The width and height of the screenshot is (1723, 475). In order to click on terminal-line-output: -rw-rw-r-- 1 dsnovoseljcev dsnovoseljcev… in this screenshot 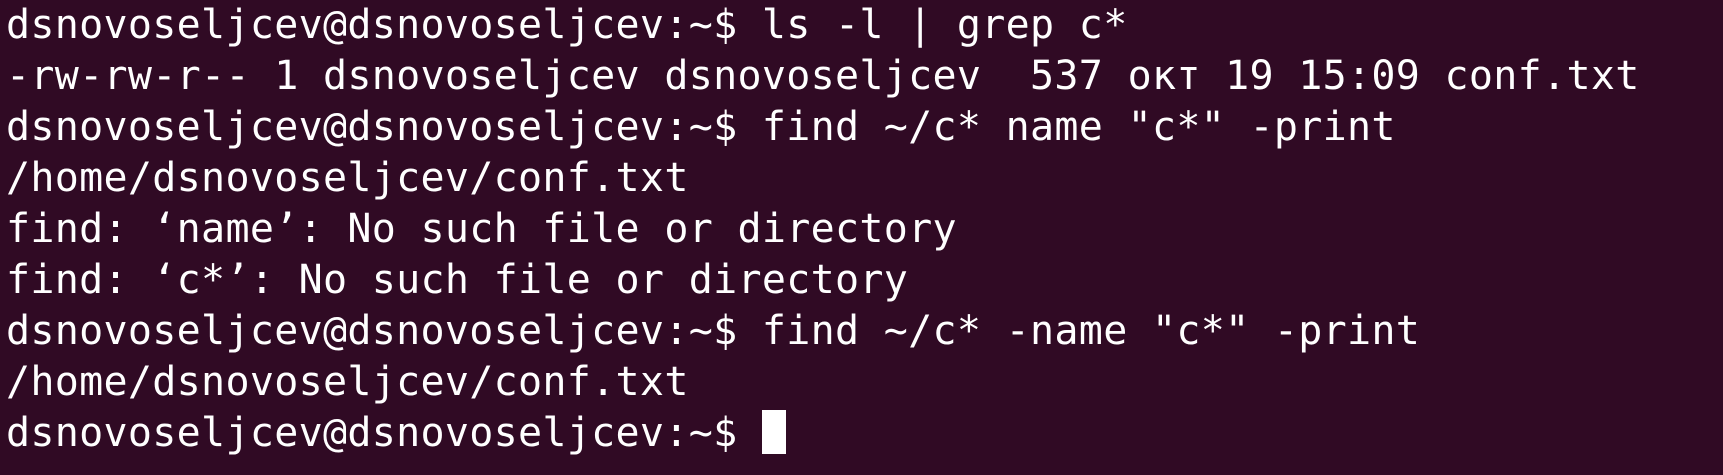, I will do `click(823, 76)`.